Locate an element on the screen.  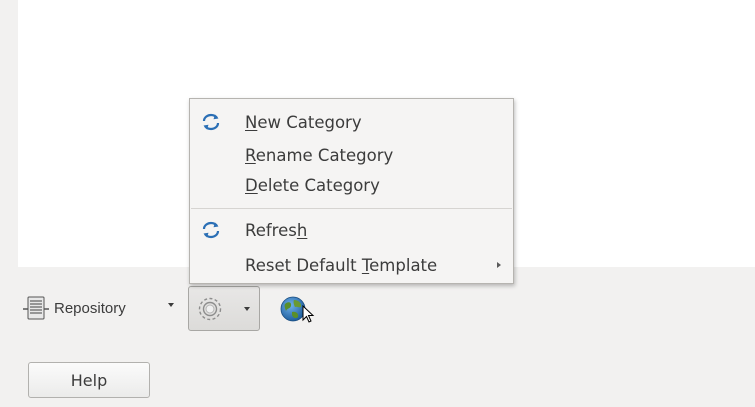
chevron-down-icon is located at coordinates (247, 309).